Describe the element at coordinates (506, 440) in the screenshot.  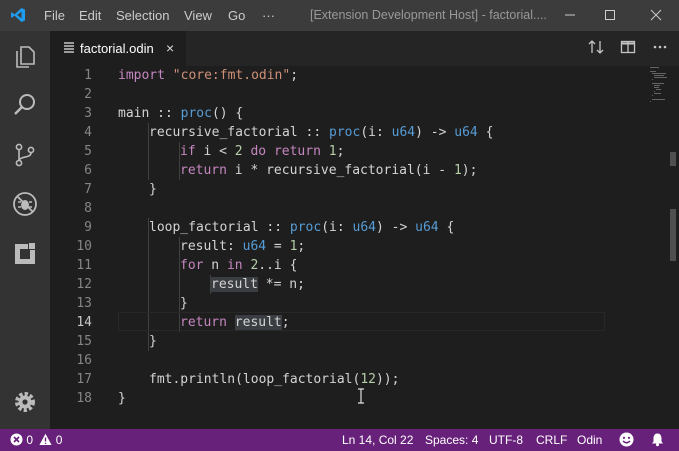
I see `encoding-status: UTF-8` at that location.